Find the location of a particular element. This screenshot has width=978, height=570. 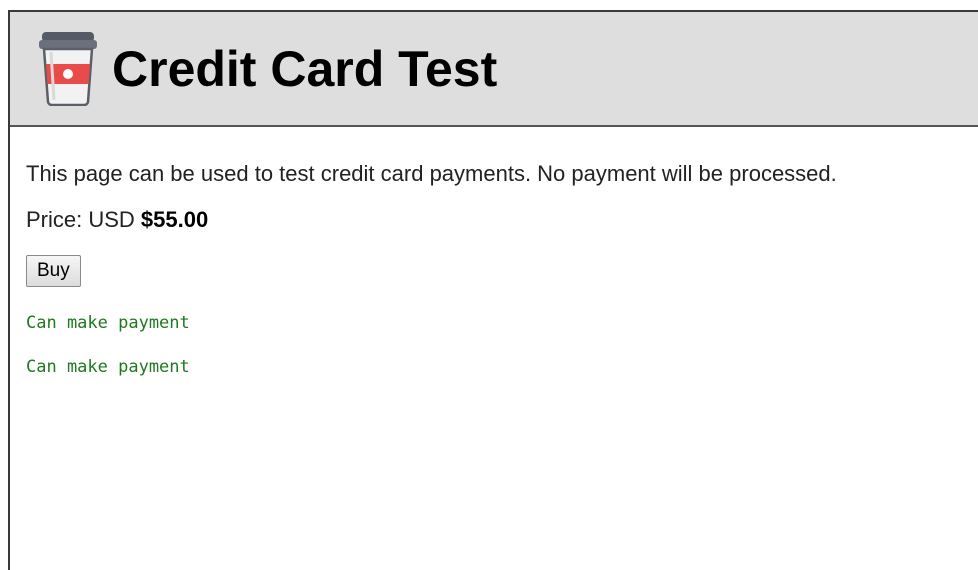

buy-button: Buy is located at coordinates (53, 271).